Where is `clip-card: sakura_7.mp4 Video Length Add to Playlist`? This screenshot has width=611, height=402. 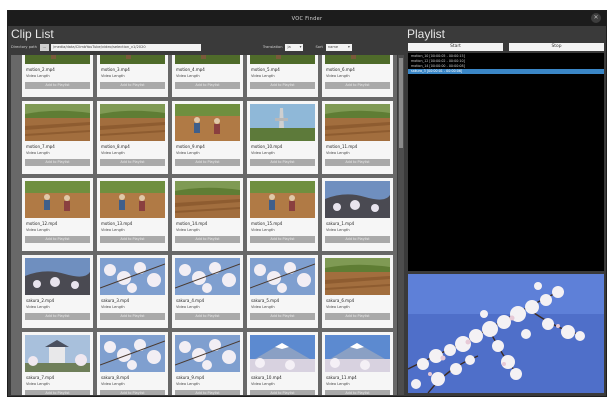
clip-card: sakura_7.mp4 Video Length Add to Playlist is located at coordinates (57, 363).